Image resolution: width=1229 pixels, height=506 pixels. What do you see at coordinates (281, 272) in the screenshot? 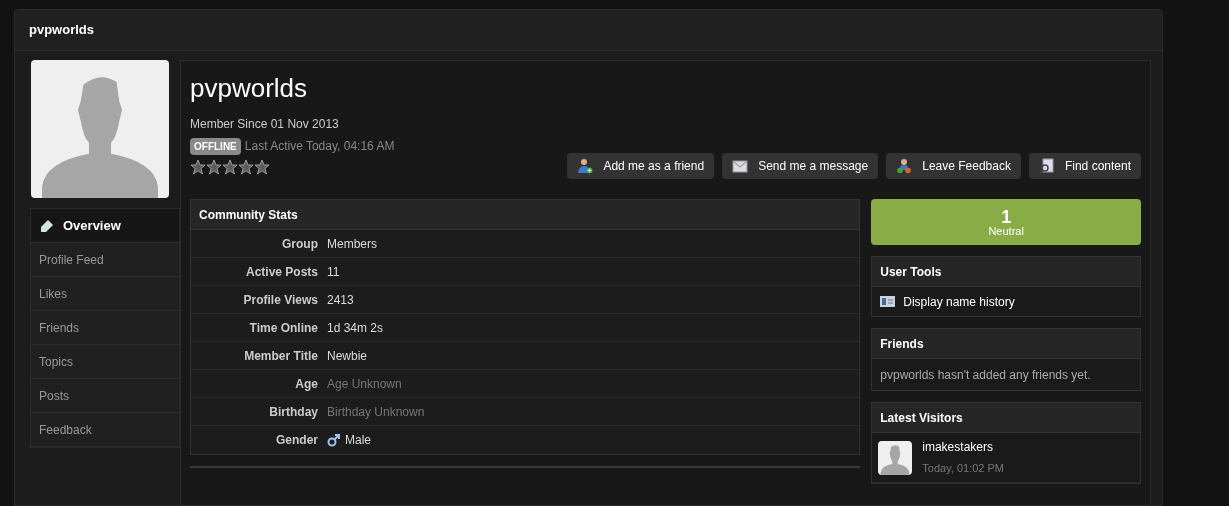
I see `stat-label: Active Posts` at bounding box center [281, 272].